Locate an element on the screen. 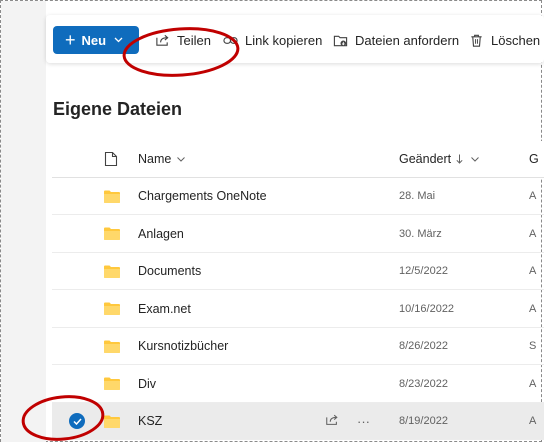  copy-link-button: Link kopieren is located at coordinates (272, 40).